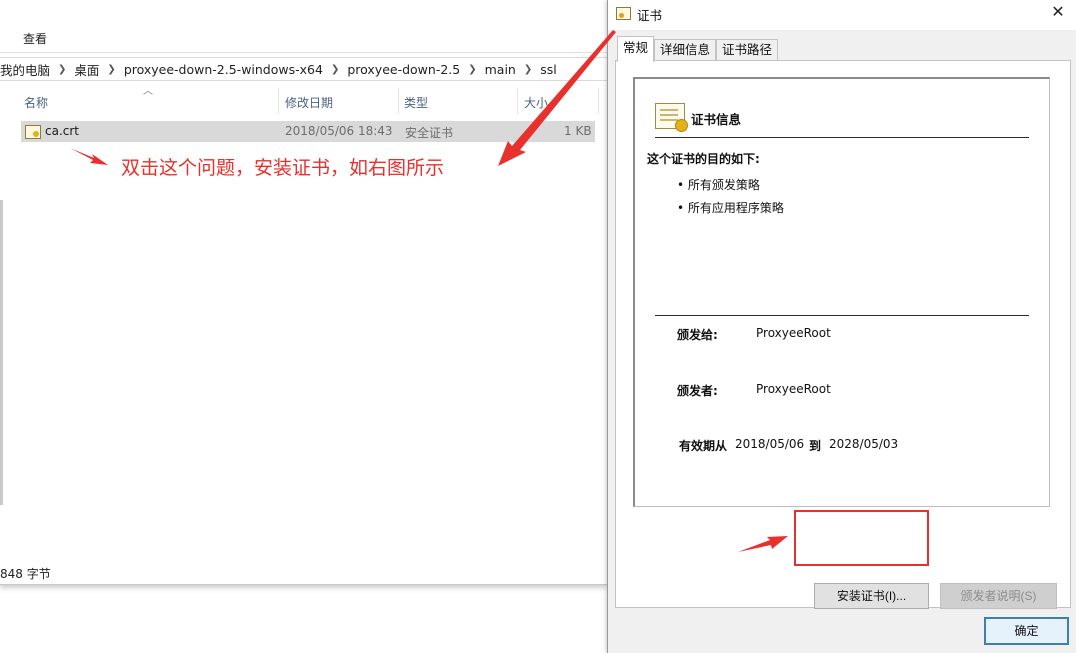  I want to click on ribbon-divider, so click(303, 52).